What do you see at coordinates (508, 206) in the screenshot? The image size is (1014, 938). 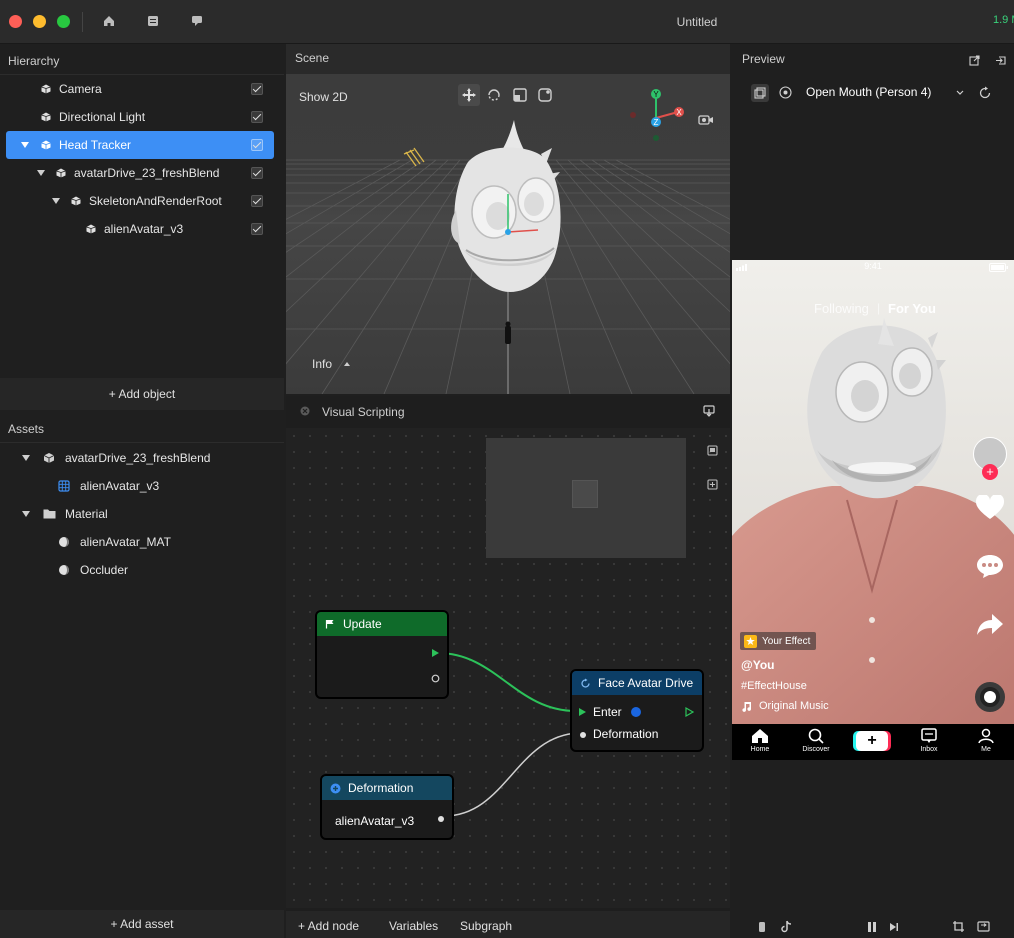 I see `alien-avatar-model` at bounding box center [508, 206].